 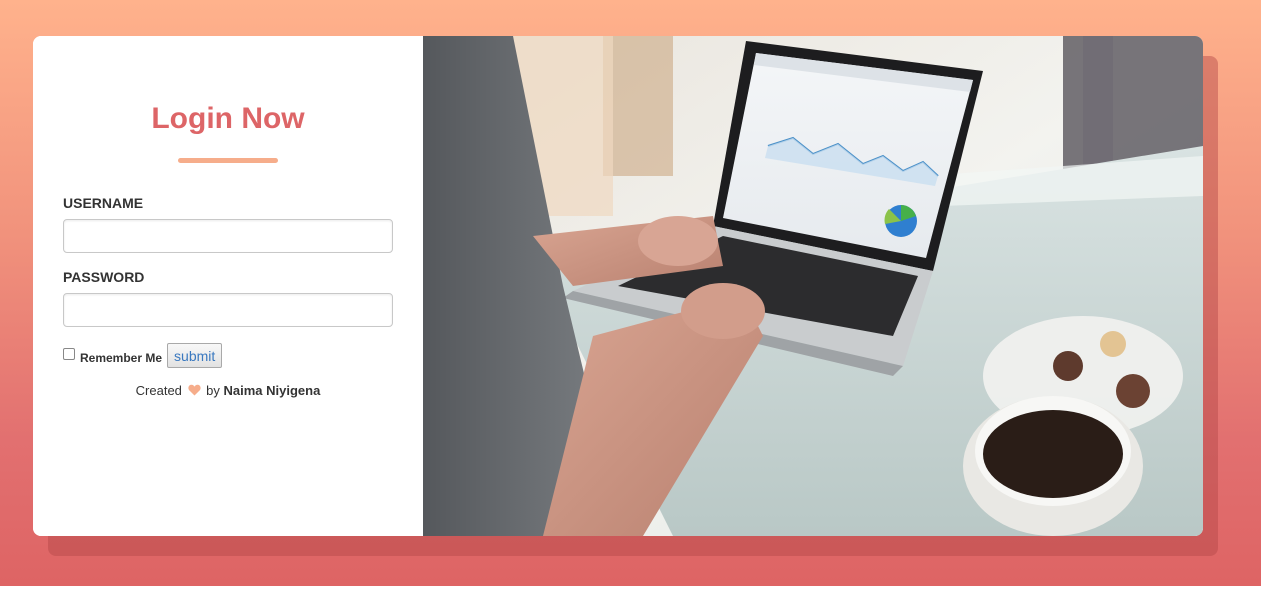 I want to click on username-input, so click(x=228, y=236).